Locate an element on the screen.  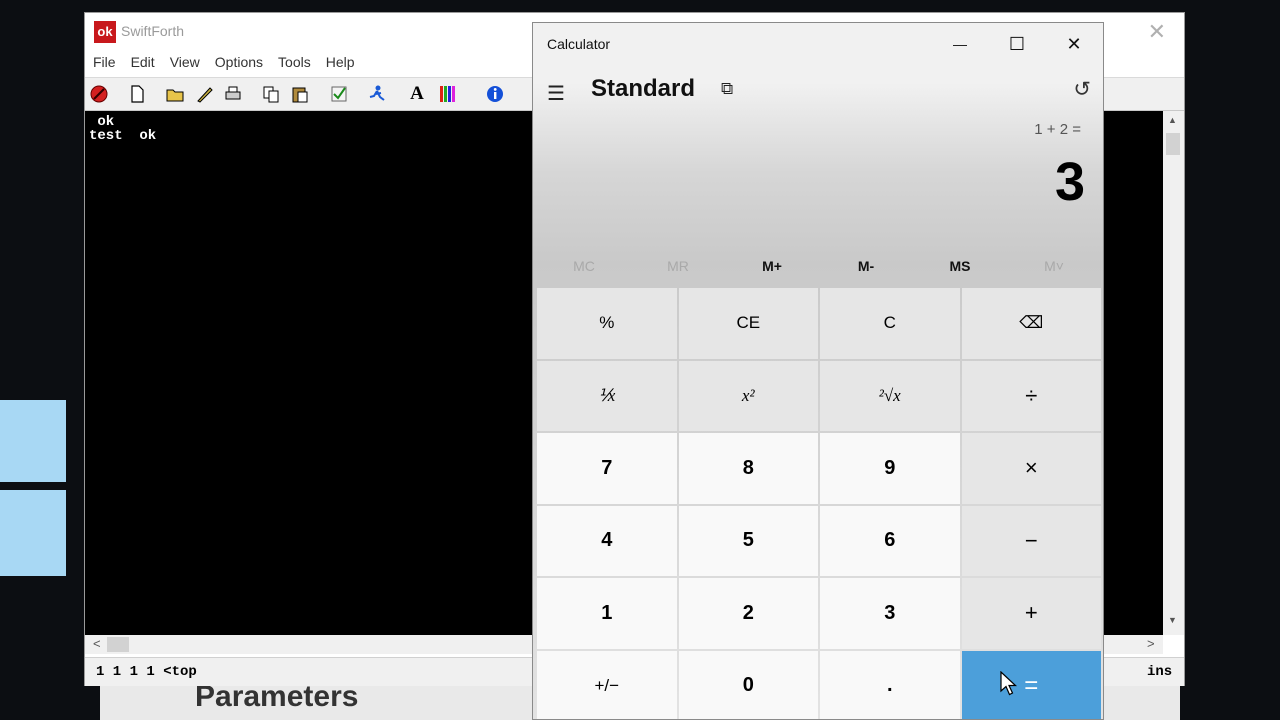
run-icon is located at coordinates (377, 94).